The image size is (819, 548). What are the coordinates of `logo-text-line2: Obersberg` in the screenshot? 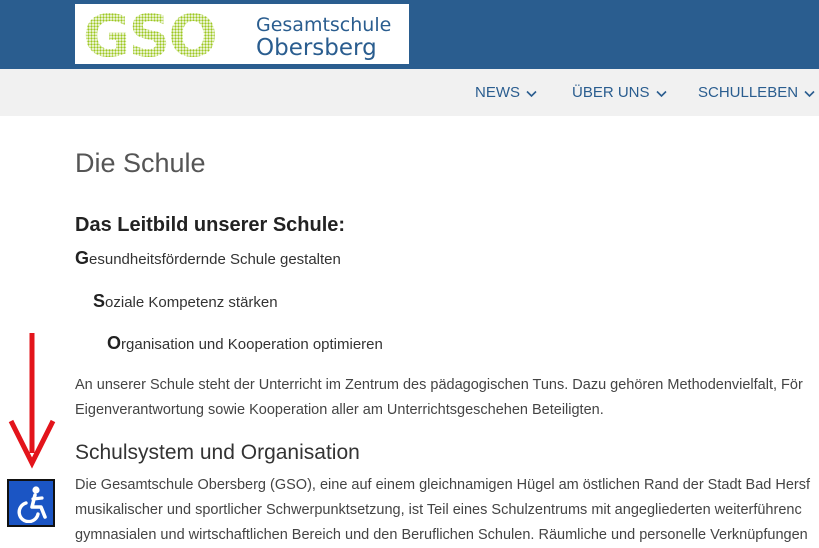 It's located at (316, 48).